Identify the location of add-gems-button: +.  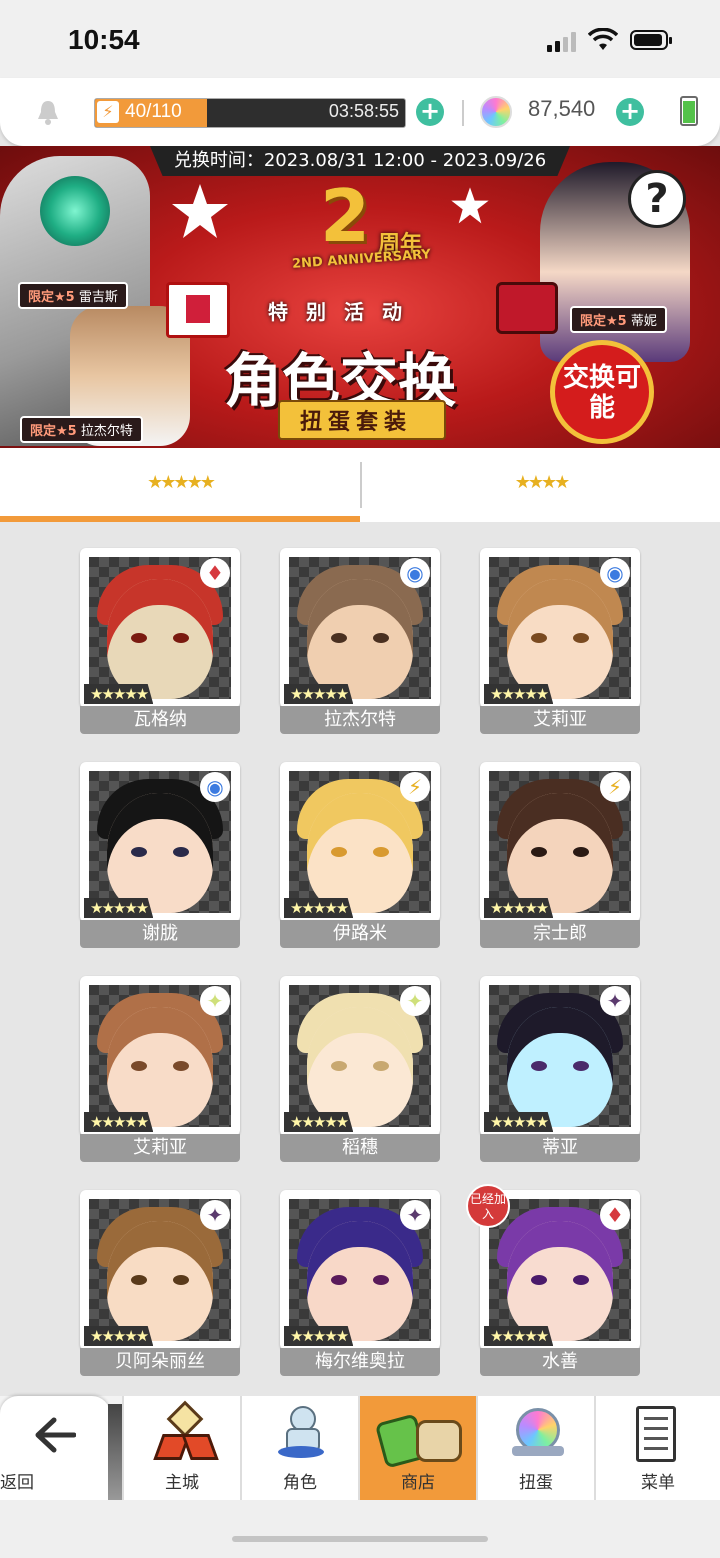
(630, 112).